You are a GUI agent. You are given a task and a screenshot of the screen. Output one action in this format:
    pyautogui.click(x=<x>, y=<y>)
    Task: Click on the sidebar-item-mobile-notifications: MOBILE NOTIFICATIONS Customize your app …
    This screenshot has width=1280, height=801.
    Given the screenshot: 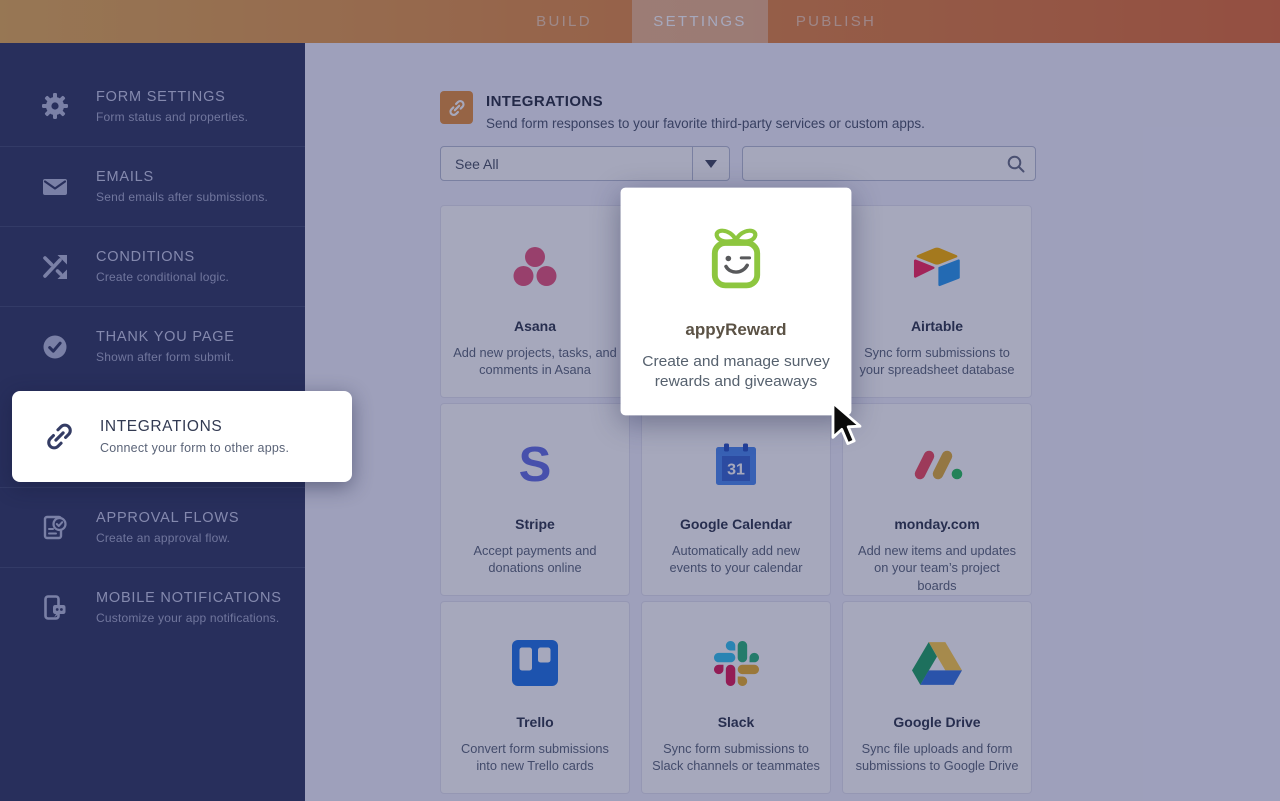 What is the action you would take?
    pyautogui.click(x=152, y=607)
    